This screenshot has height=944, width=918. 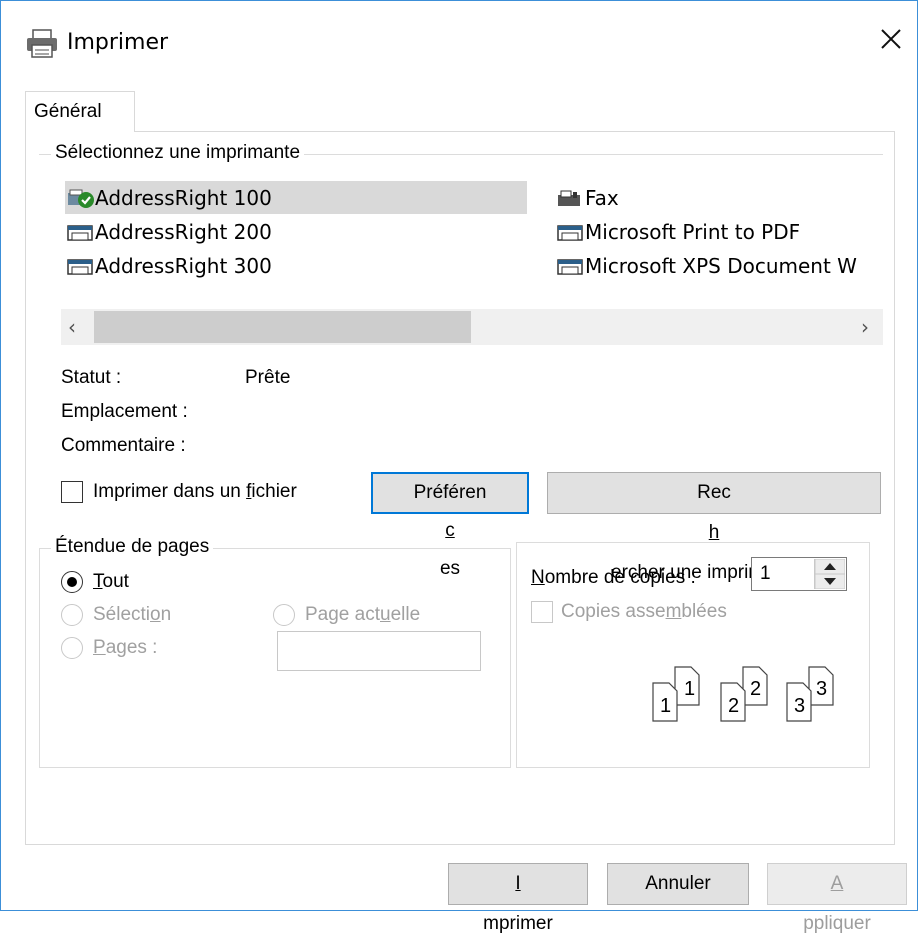 I want to click on status-label: Statut :, so click(x=91, y=377).